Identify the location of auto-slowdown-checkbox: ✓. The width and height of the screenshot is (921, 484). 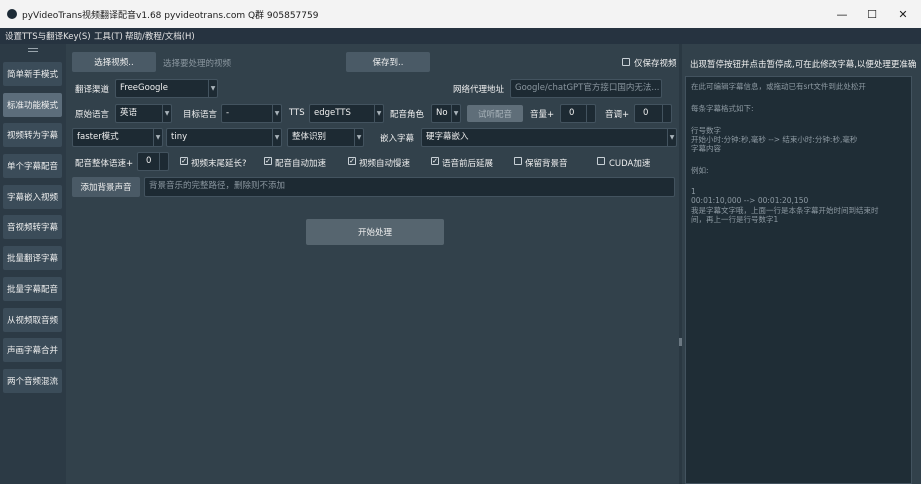
(352, 161).